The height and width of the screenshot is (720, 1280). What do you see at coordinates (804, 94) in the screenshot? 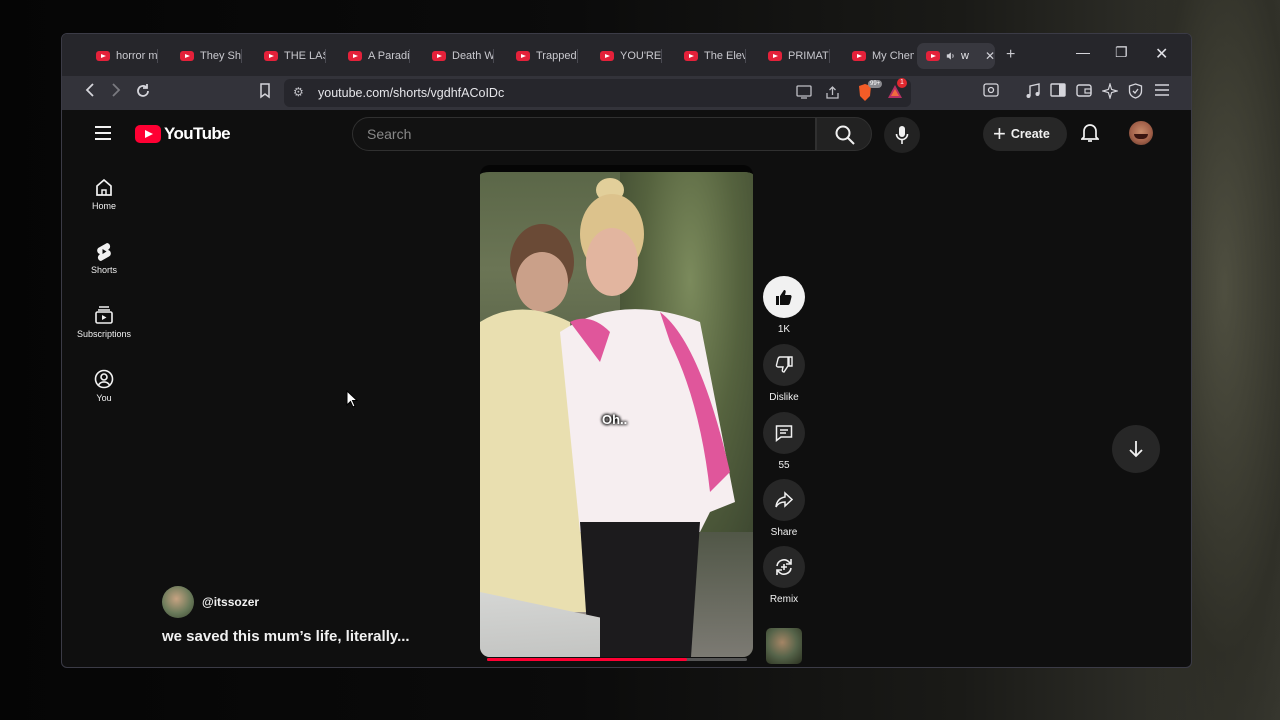
I see `cast-icon` at bounding box center [804, 94].